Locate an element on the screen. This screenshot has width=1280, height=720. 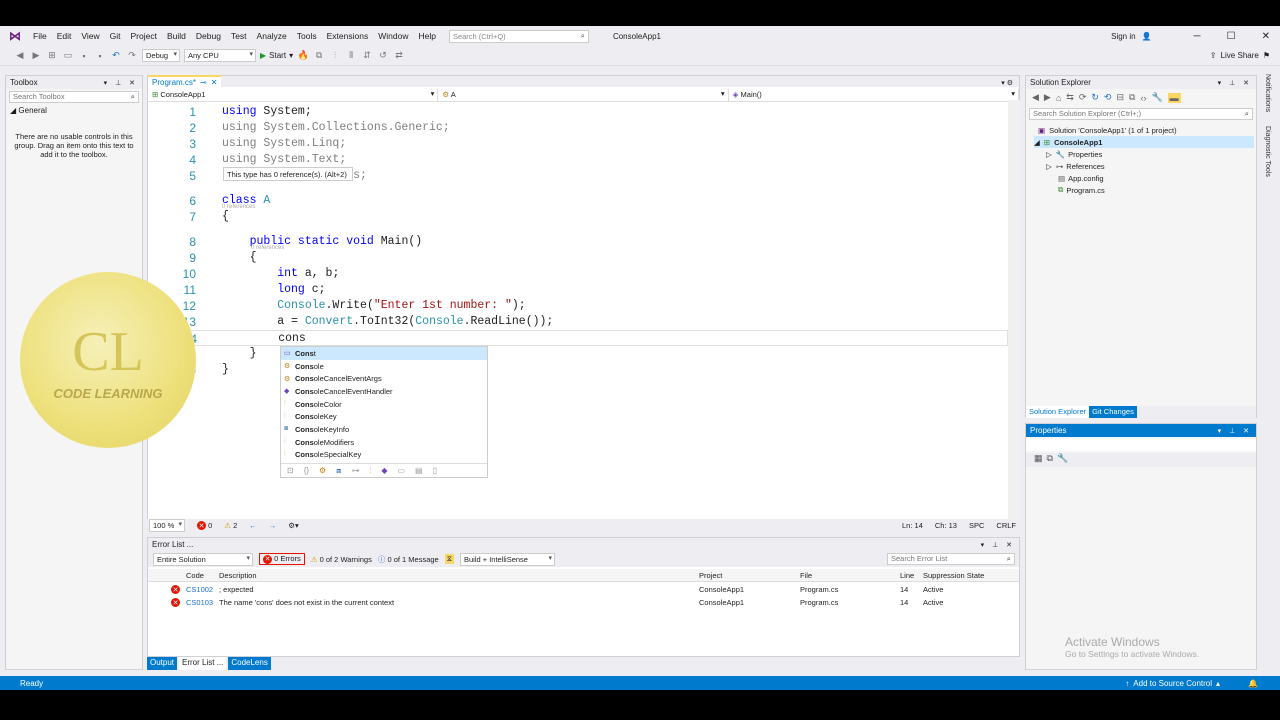
completion-item: ◆ Cons oleCancelEventHandler is located at coordinates (384, 391).